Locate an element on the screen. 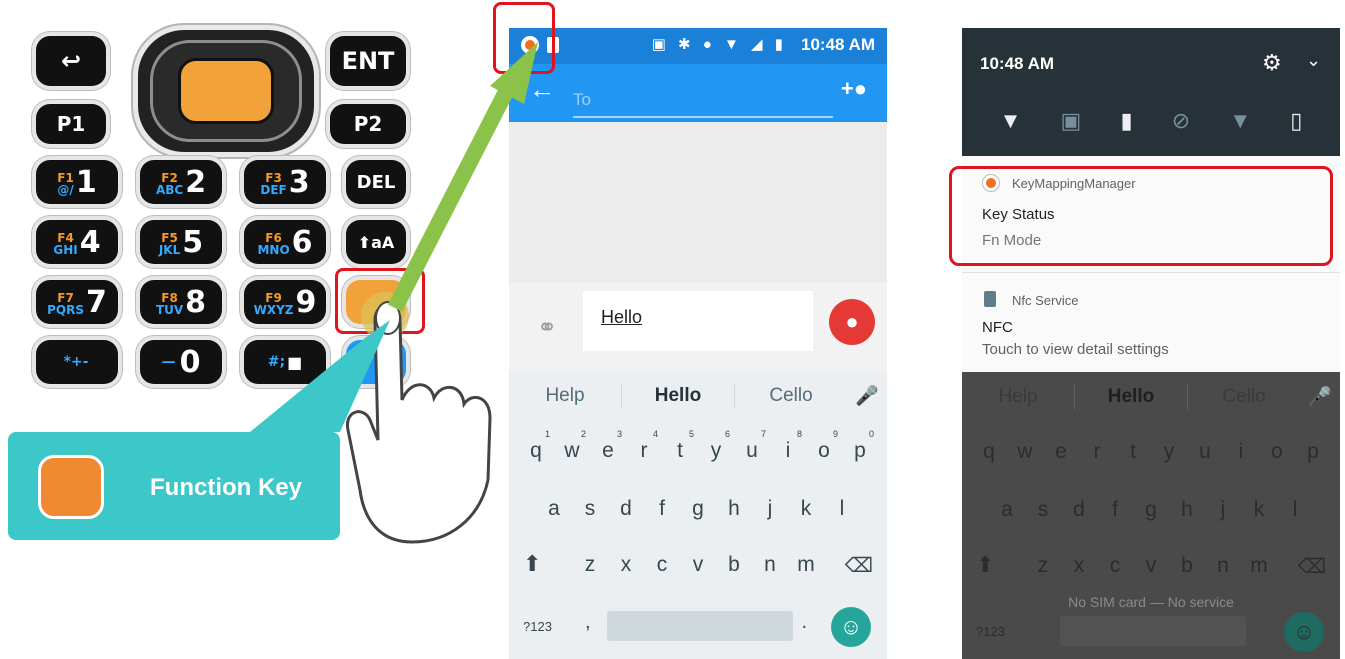 The image size is (1345, 659). key-9-sub: F9 WXYZ is located at coordinates (274, 304).